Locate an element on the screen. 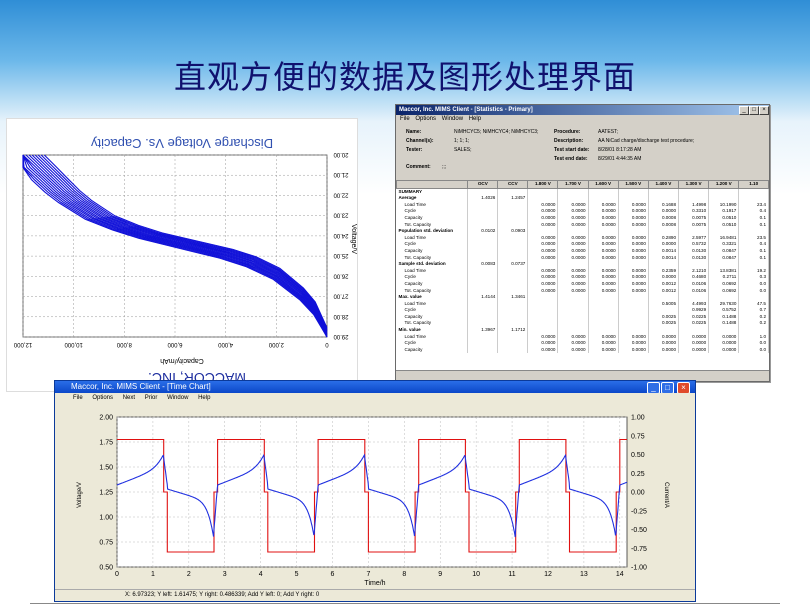 Image resolution: width=810 pixels, height=608 pixels. voltage-ytick-label: 1.50 is located at coordinates (106, 468).